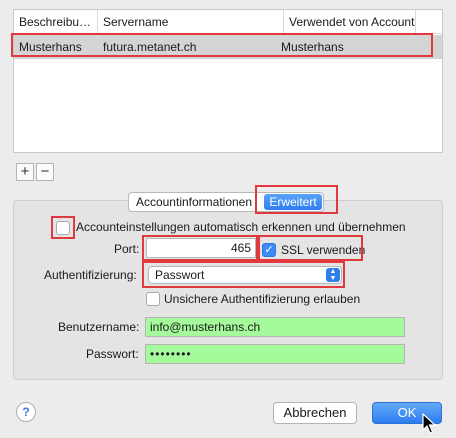  What do you see at coordinates (275, 354) in the screenshot?
I see `password-field: ••••••••` at bounding box center [275, 354].